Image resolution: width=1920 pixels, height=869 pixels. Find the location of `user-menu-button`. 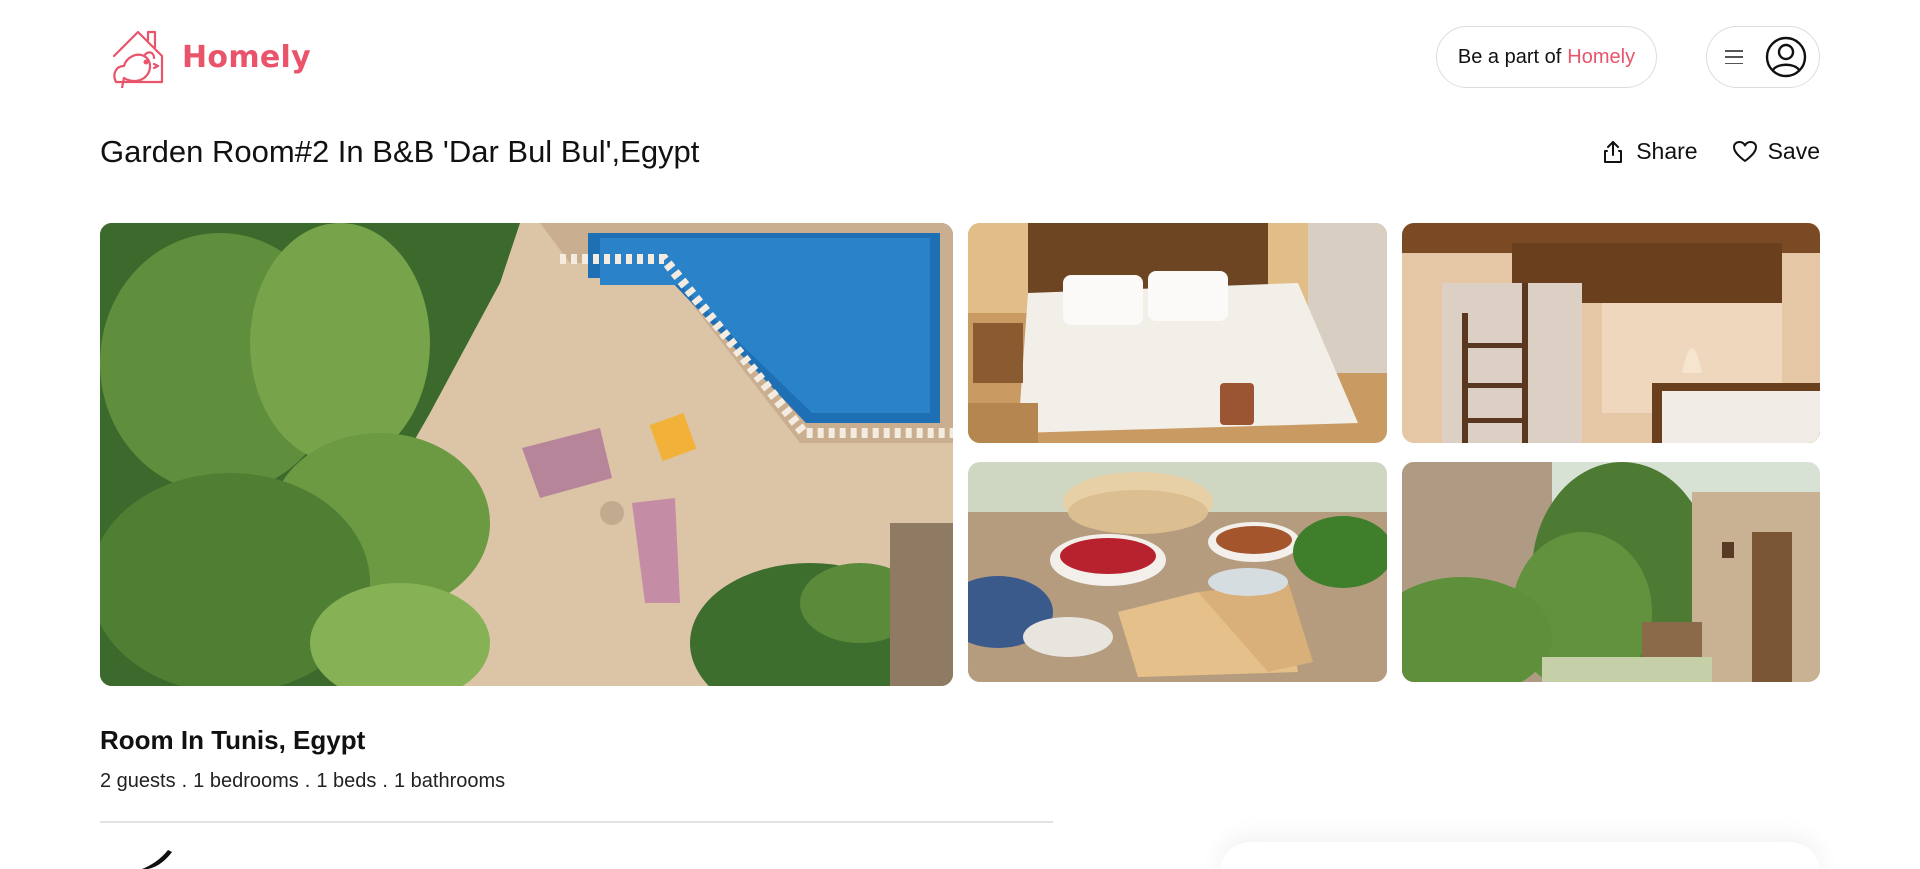

user-menu-button is located at coordinates (1763, 57).